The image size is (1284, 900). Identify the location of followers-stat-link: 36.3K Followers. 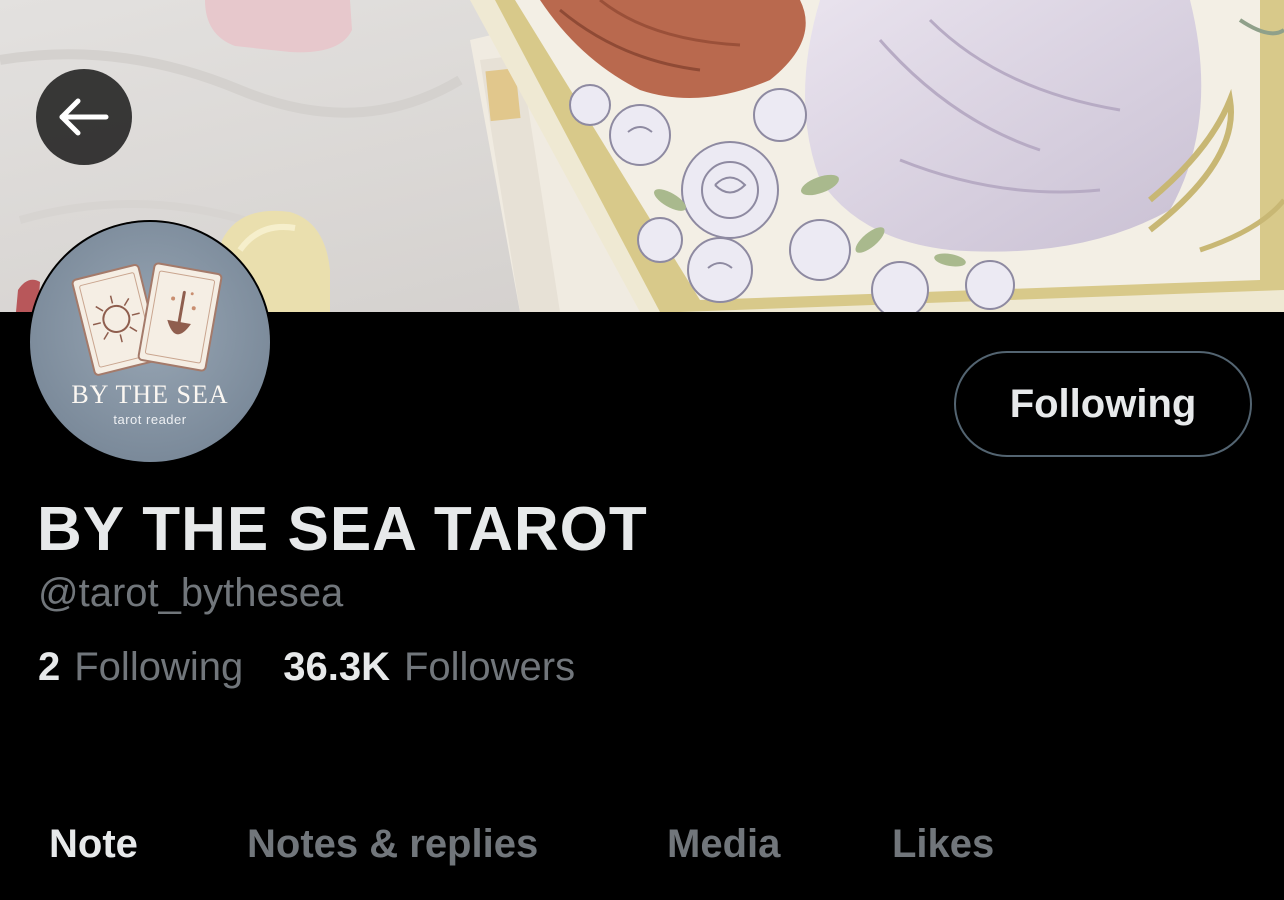
(429, 667).